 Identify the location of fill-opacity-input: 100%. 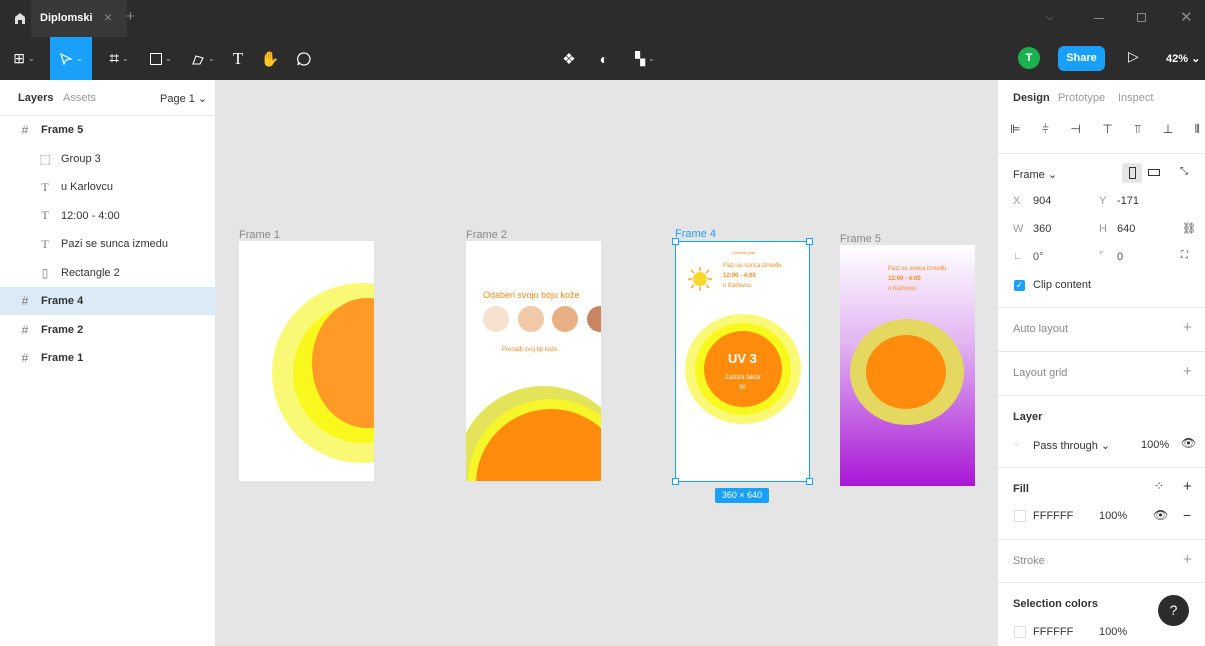
(1113, 516).